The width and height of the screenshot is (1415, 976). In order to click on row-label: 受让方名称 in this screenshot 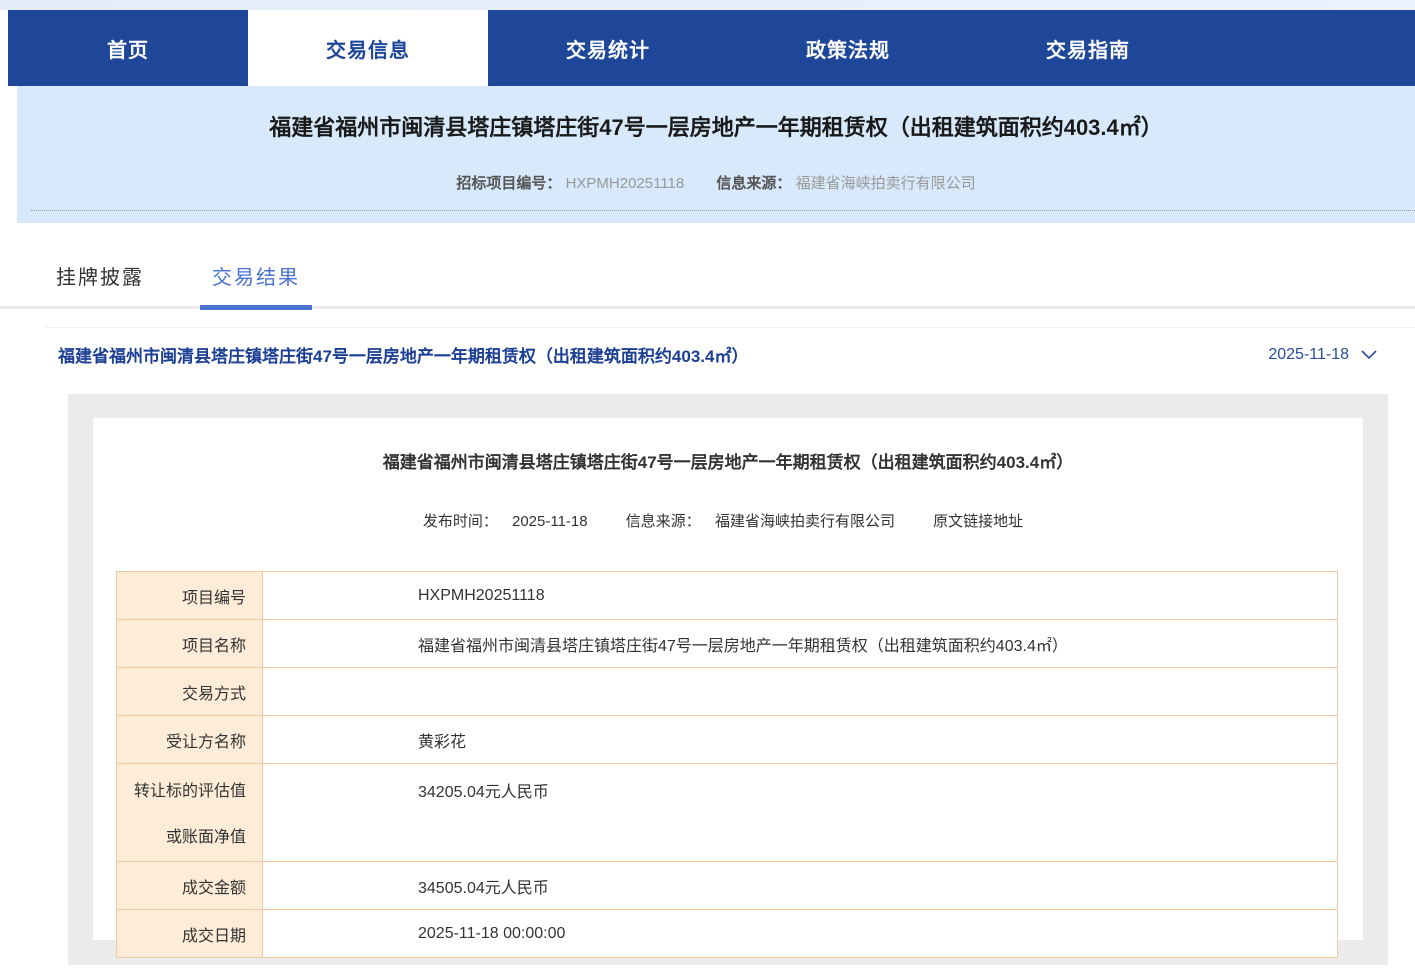, I will do `click(189, 739)`.